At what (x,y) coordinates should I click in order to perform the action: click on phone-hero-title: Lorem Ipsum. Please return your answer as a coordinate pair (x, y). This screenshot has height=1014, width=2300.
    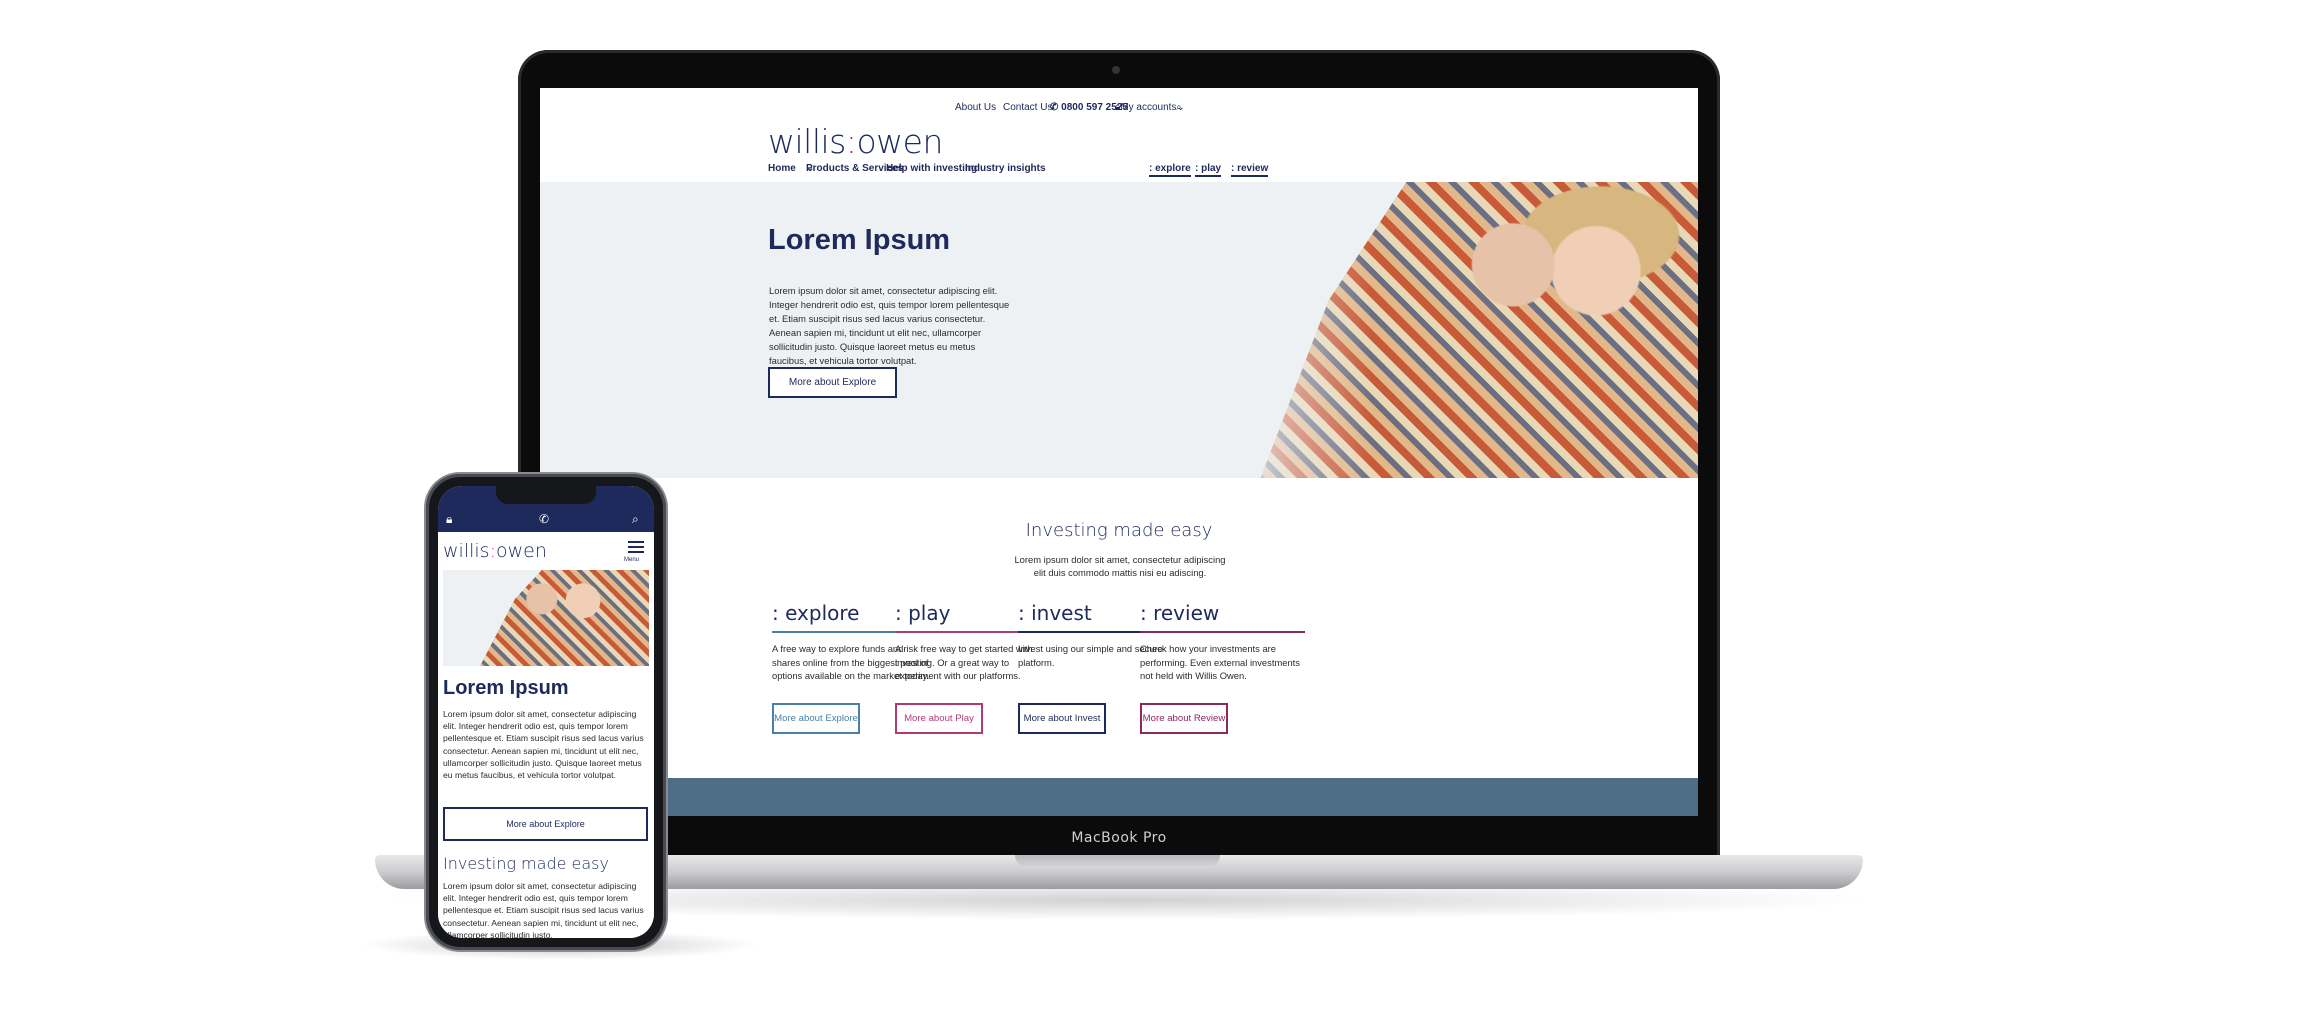
    Looking at the image, I should click on (506, 688).